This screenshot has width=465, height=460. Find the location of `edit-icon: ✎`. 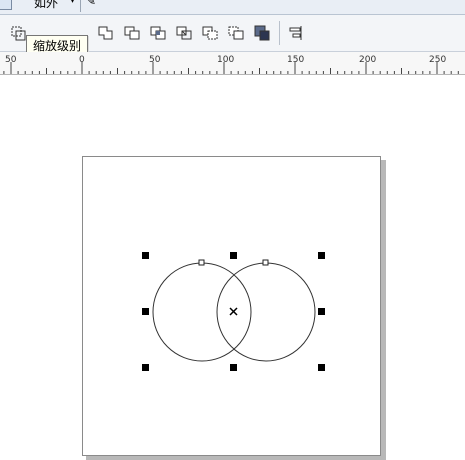

edit-icon: ✎ is located at coordinates (91, 4).